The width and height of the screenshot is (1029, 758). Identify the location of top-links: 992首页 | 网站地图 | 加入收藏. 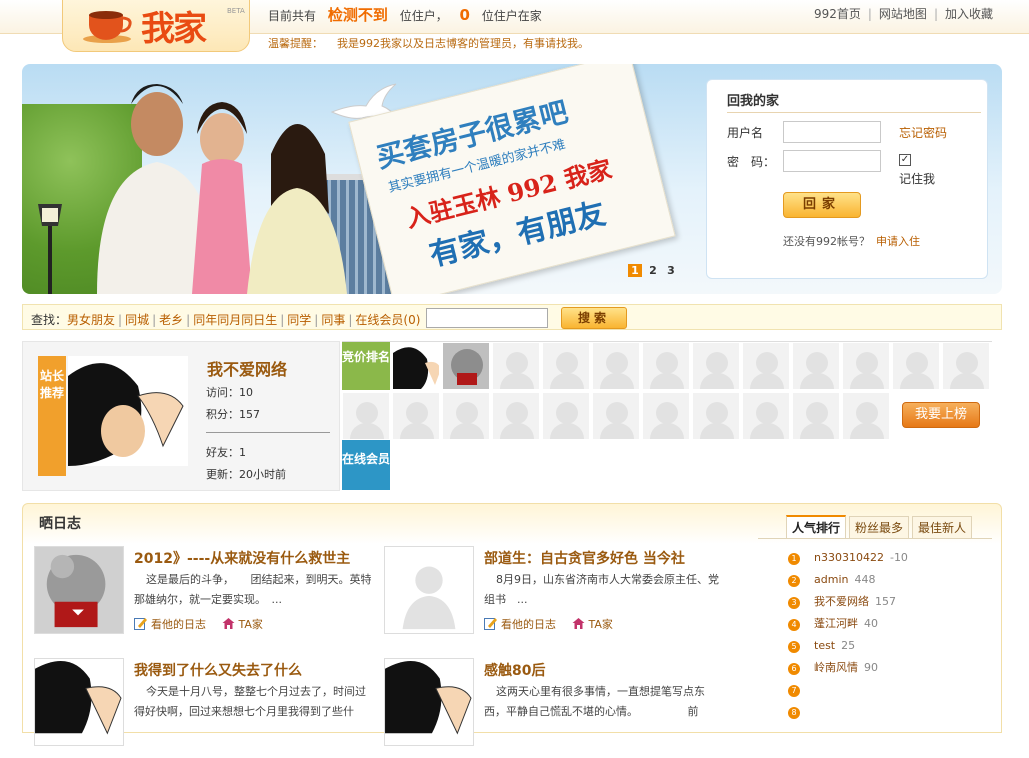
(903, 14).